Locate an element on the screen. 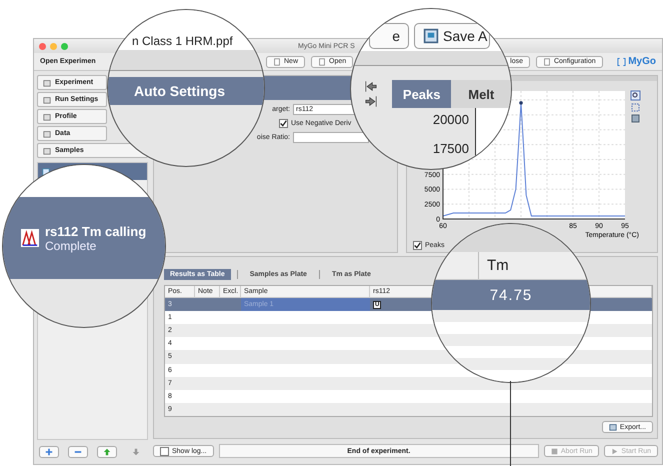 This screenshot has height=466, width=663. plus-icon is located at coordinates (49, 452).